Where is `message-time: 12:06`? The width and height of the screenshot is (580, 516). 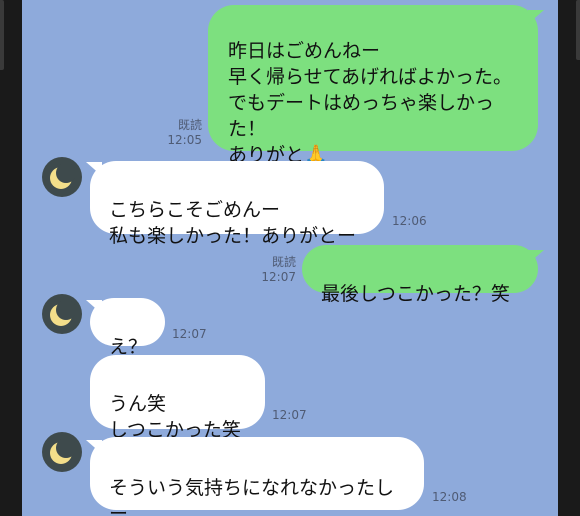
message-time: 12:06 is located at coordinates (409, 221).